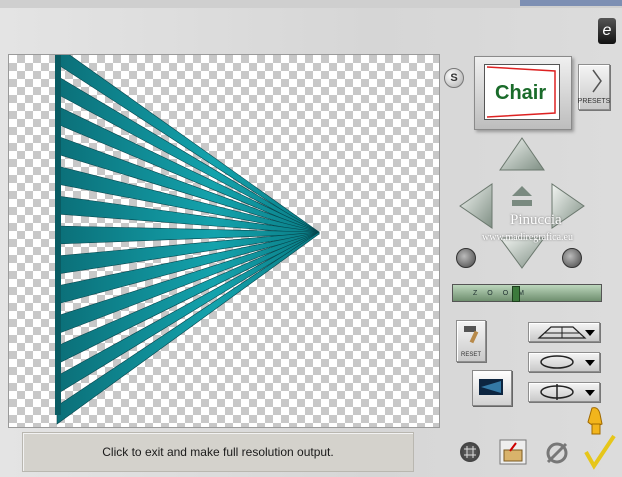 This screenshot has height=477, width=622. Describe the element at coordinates (607, 31) in the screenshot. I see `logo-icon: e` at that location.